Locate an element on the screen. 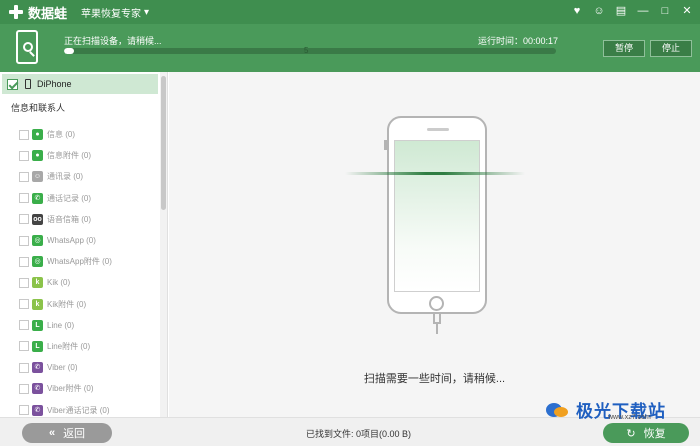 This screenshot has width=700, height=446. list-item: ✆ Viber (0) is located at coordinates (89, 367).